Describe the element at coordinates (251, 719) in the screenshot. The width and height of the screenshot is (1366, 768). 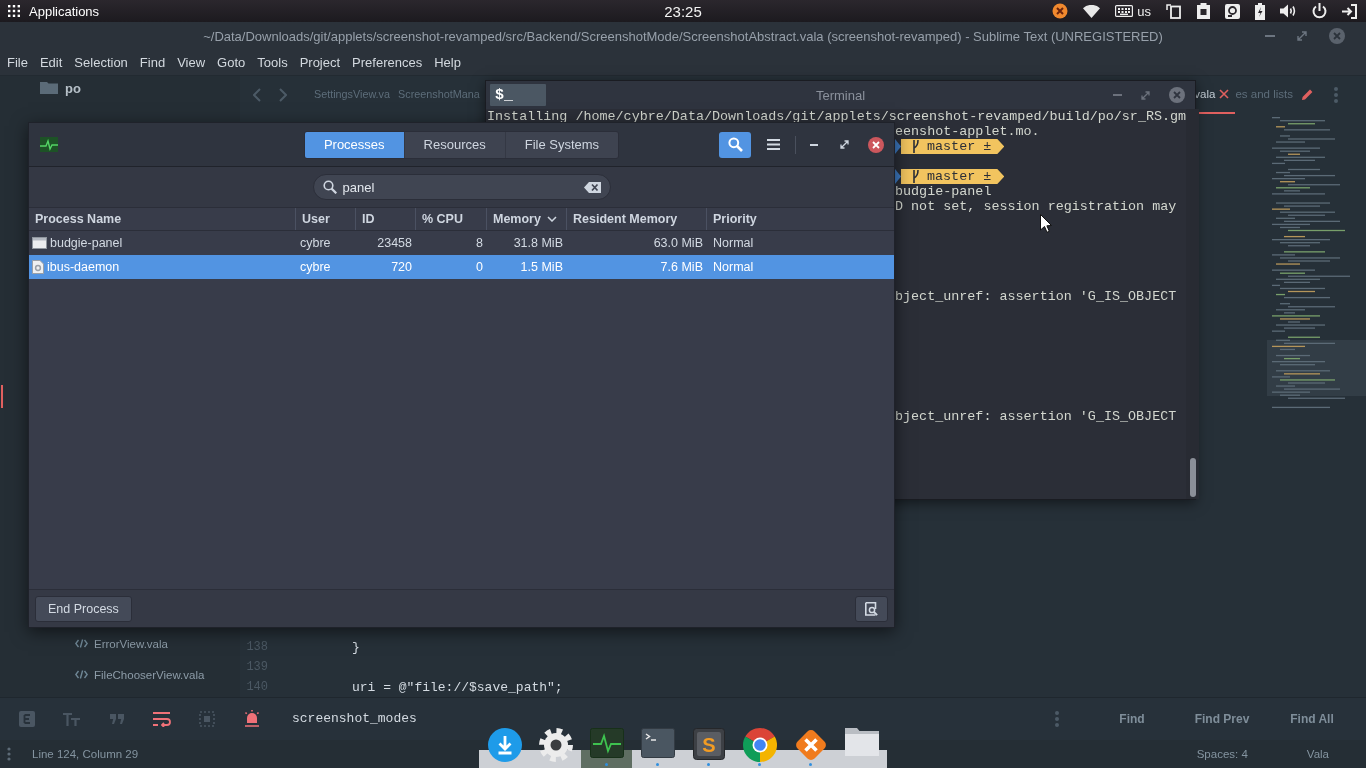
I see `siren-icon` at that location.